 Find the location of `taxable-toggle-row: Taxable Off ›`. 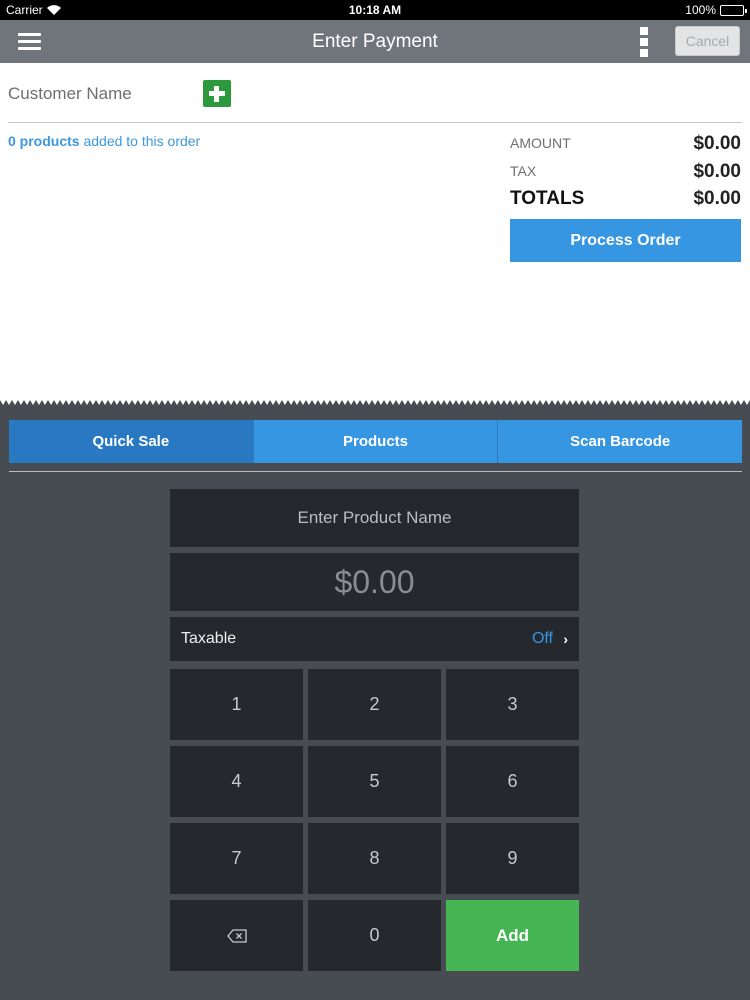

taxable-toggle-row: Taxable Off › is located at coordinates (374, 639).